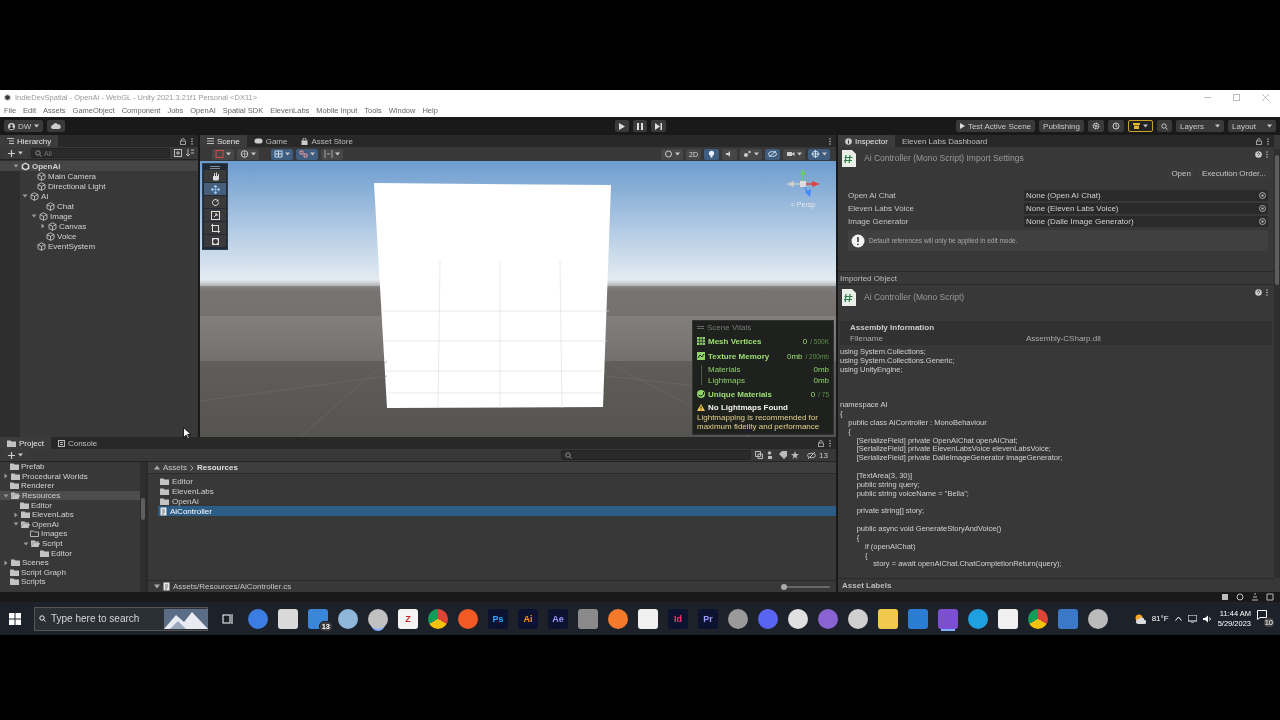  I want to click on tree-item: Resources, so click(70, 495).